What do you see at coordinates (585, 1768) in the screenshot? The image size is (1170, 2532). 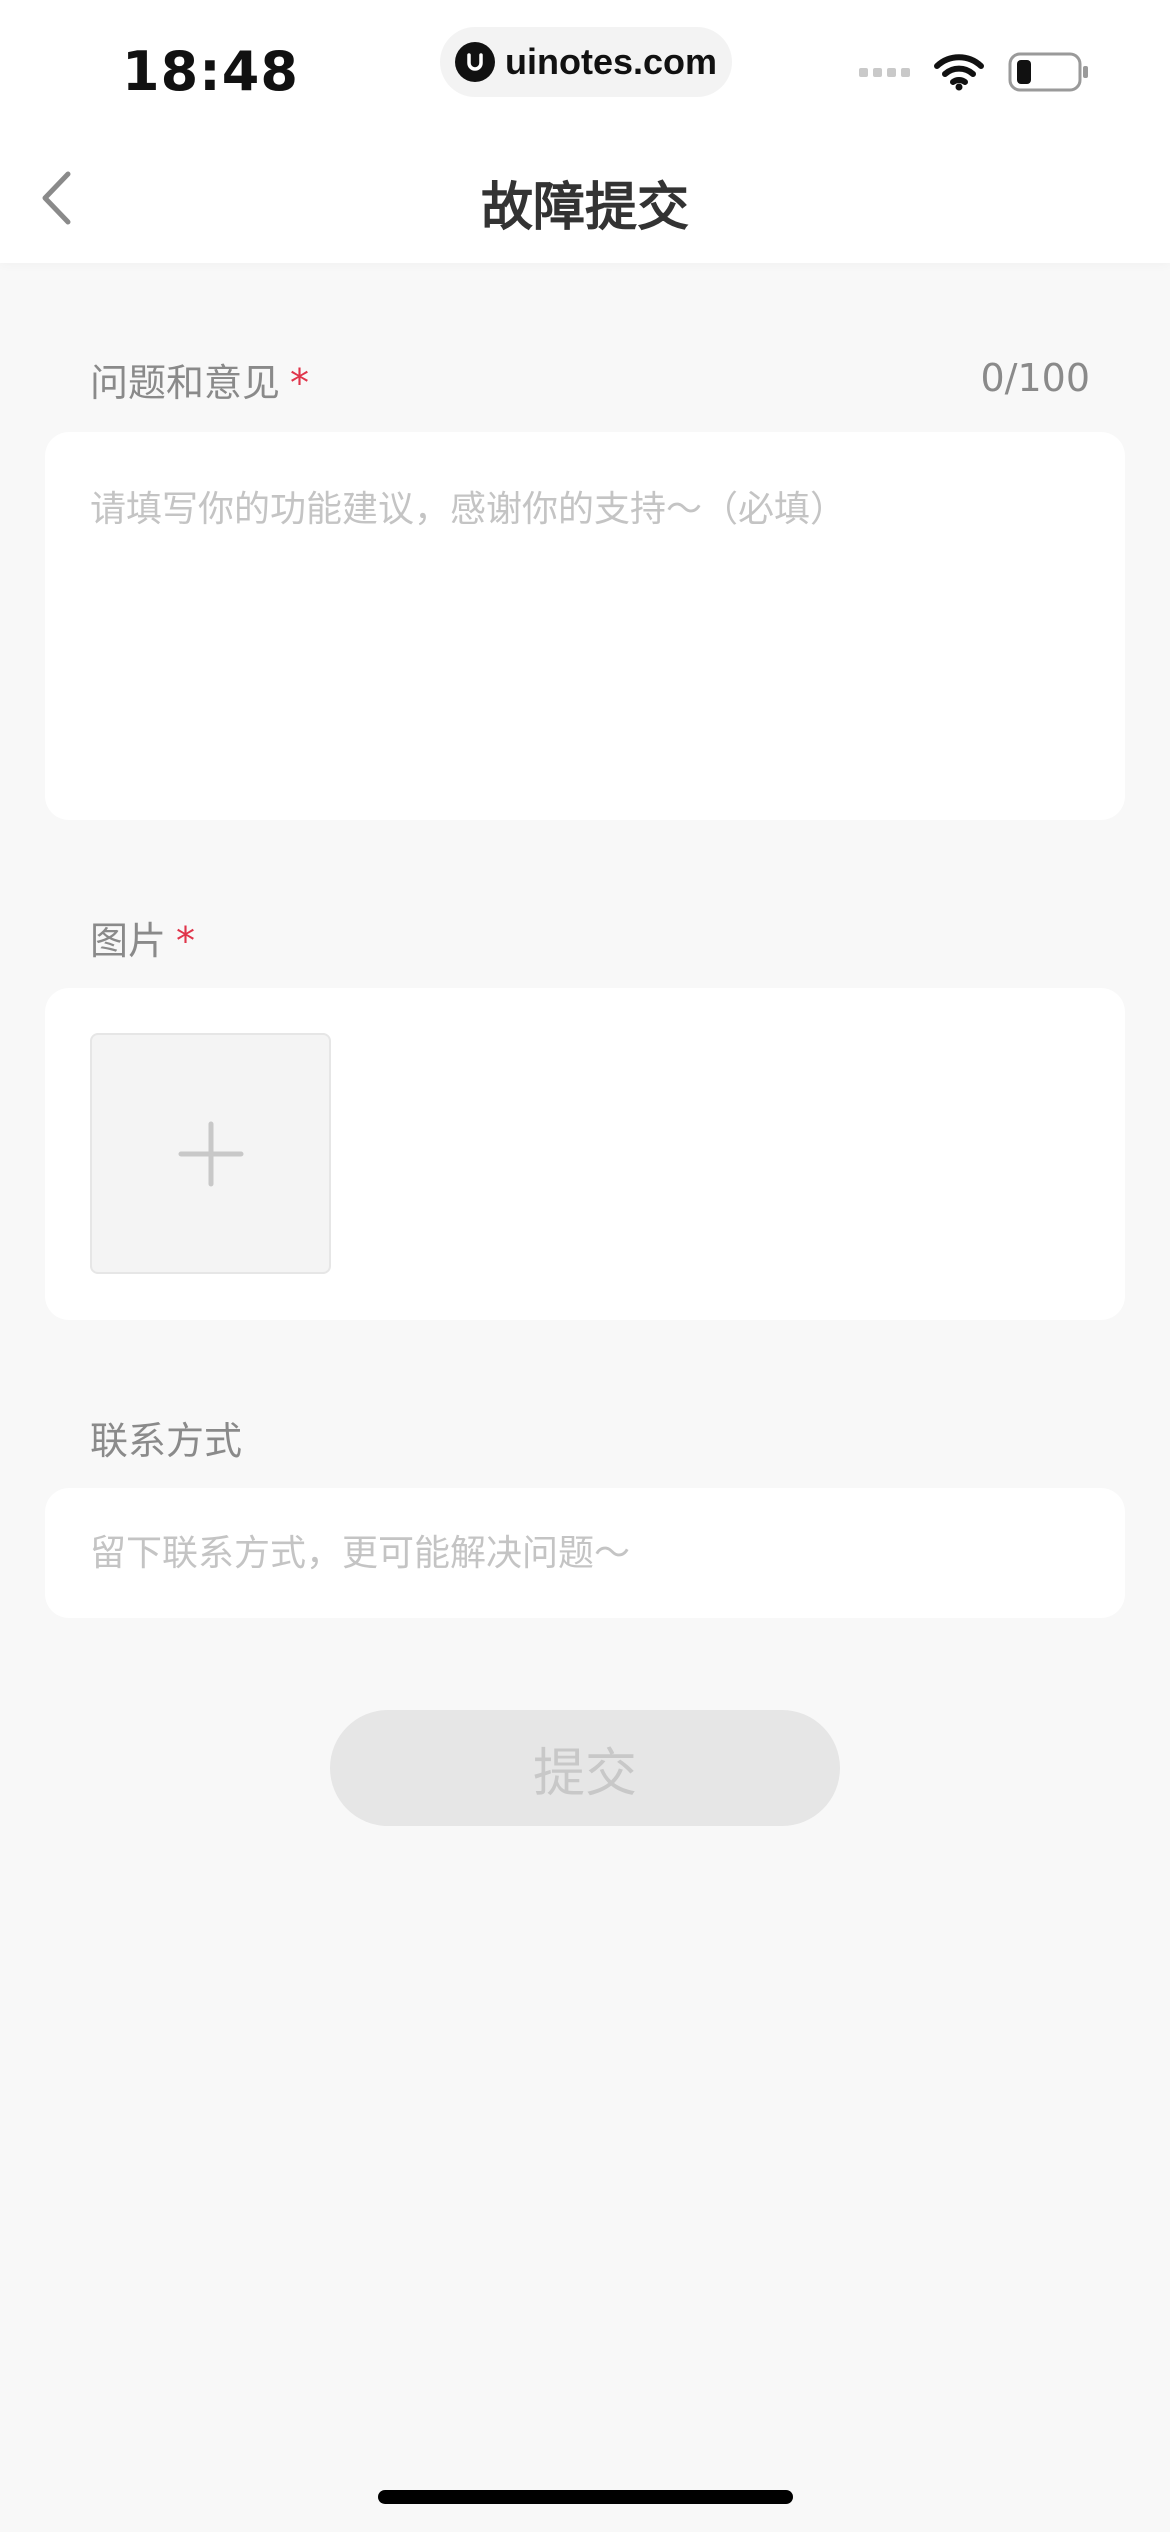 I see `submit-button: 提交` at bounding box center [585, 1768].